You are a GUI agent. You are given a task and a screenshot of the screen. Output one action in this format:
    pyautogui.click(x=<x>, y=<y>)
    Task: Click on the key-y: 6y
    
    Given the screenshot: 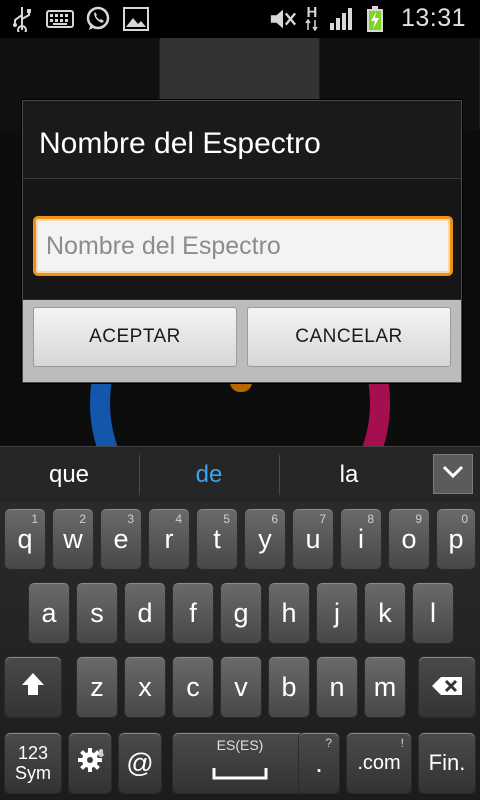 What is the action you would take?
    pyautogui.click(x=265, y=539)
    